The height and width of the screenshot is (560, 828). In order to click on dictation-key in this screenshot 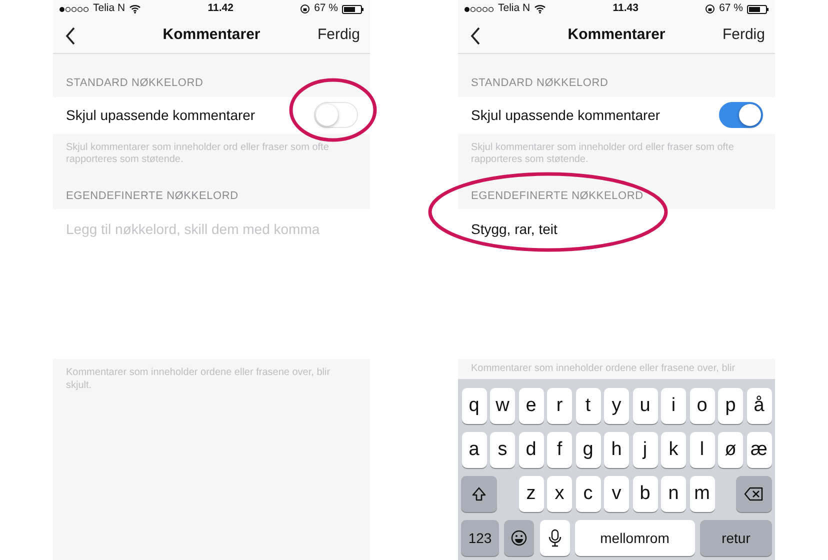, I will do `click(555, 538)`.